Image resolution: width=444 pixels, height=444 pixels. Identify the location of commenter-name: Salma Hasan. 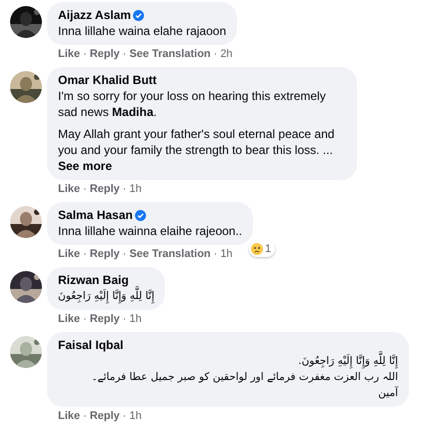
(95, 215).